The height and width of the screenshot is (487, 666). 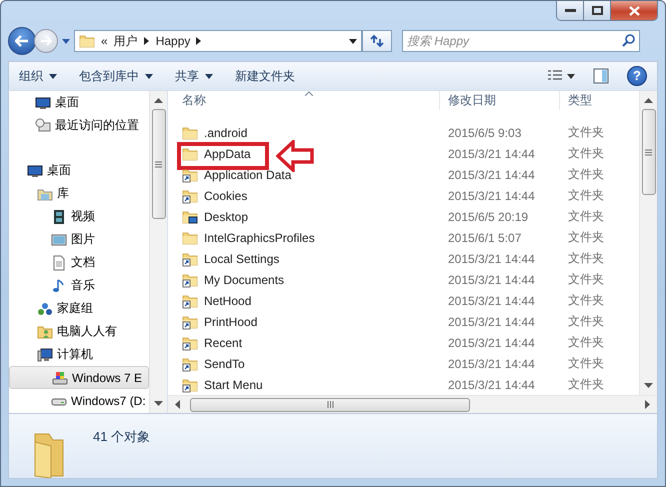 What do you see at coordinates (79, 354) in the screenshot?
I see `nav-item: 计算机` at bounding box center [79, 354].